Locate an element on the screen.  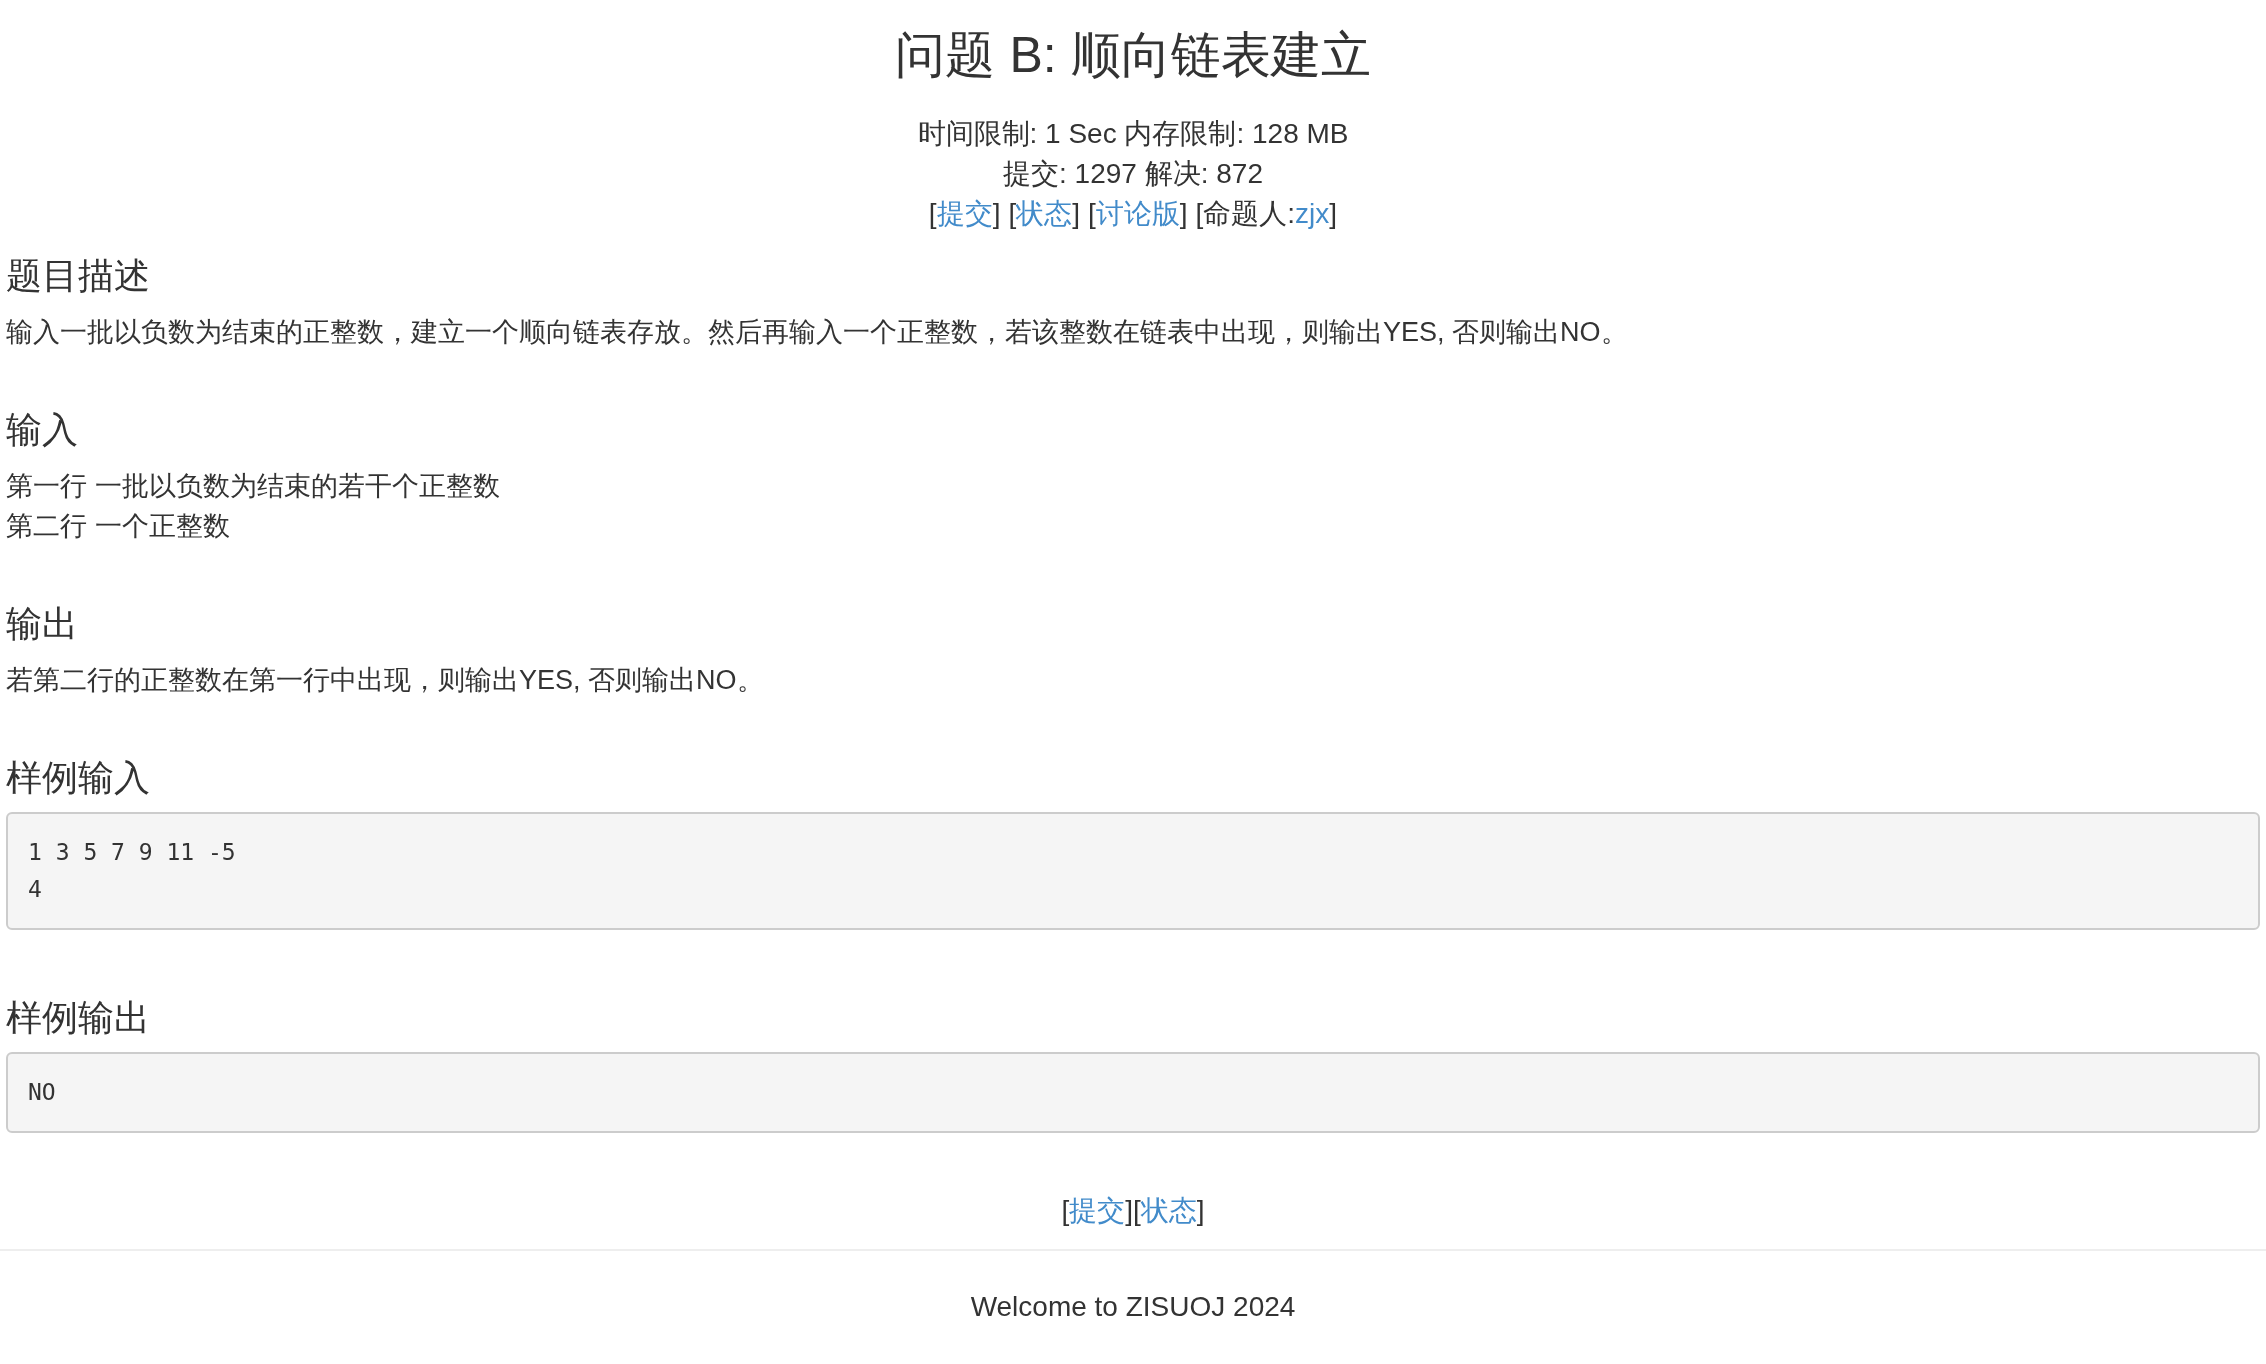
problem-meta-text: 时间限制: 1 Sec 内存限制: 128 MB is located at coordinates (1133, 134).